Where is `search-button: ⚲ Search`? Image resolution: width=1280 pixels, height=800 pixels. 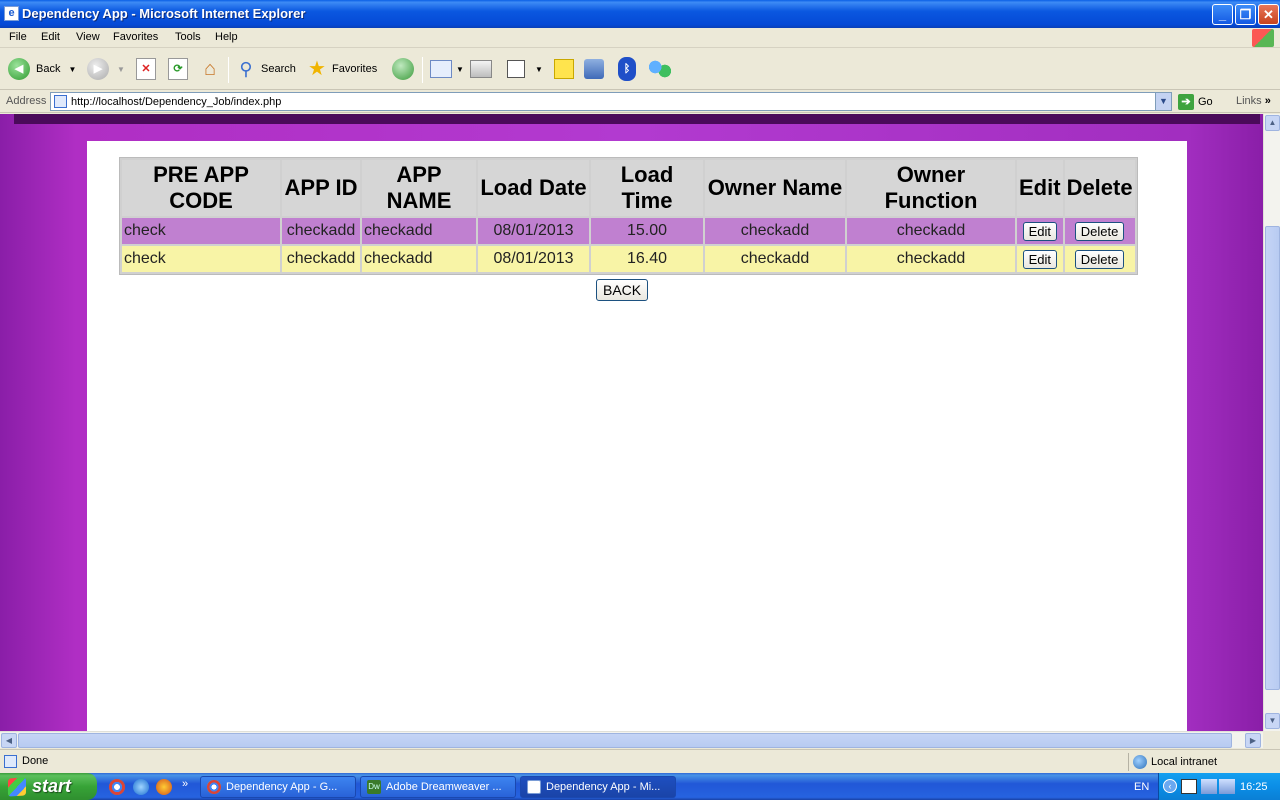 search-button: ⚲ Search is located at coordinates (265, 69).